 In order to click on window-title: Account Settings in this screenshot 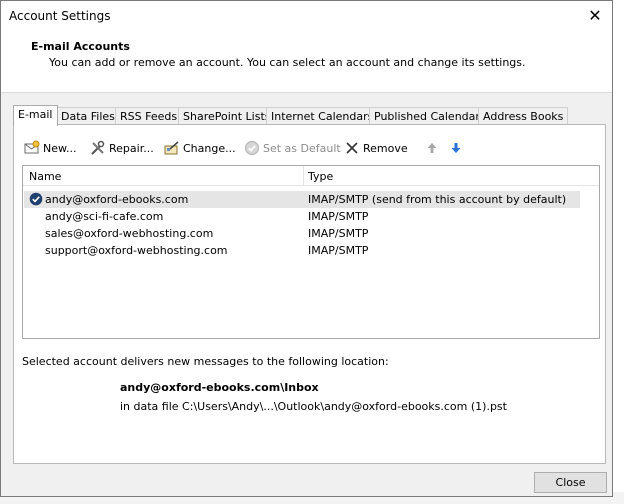, I will do `click(60, 16)`.